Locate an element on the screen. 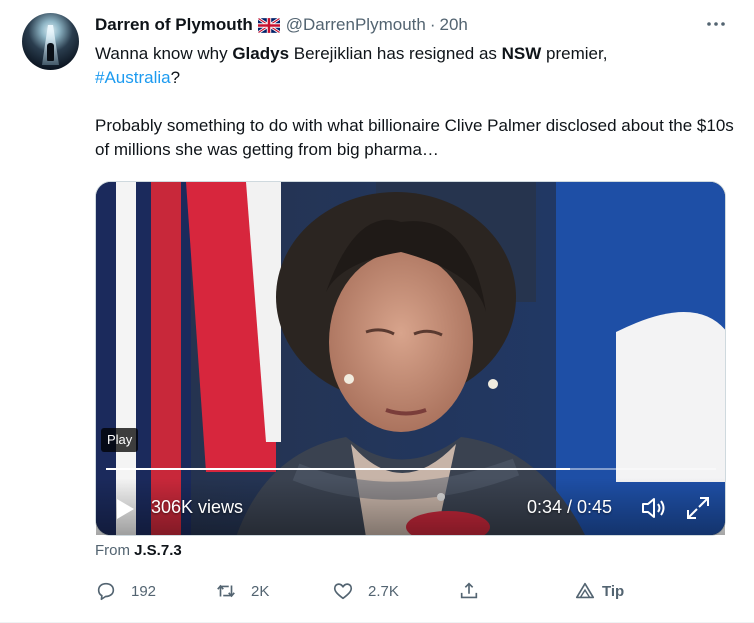 The width and height of the screenshot is (754, 623). avatar-figure is located at coordinates (50, 52).